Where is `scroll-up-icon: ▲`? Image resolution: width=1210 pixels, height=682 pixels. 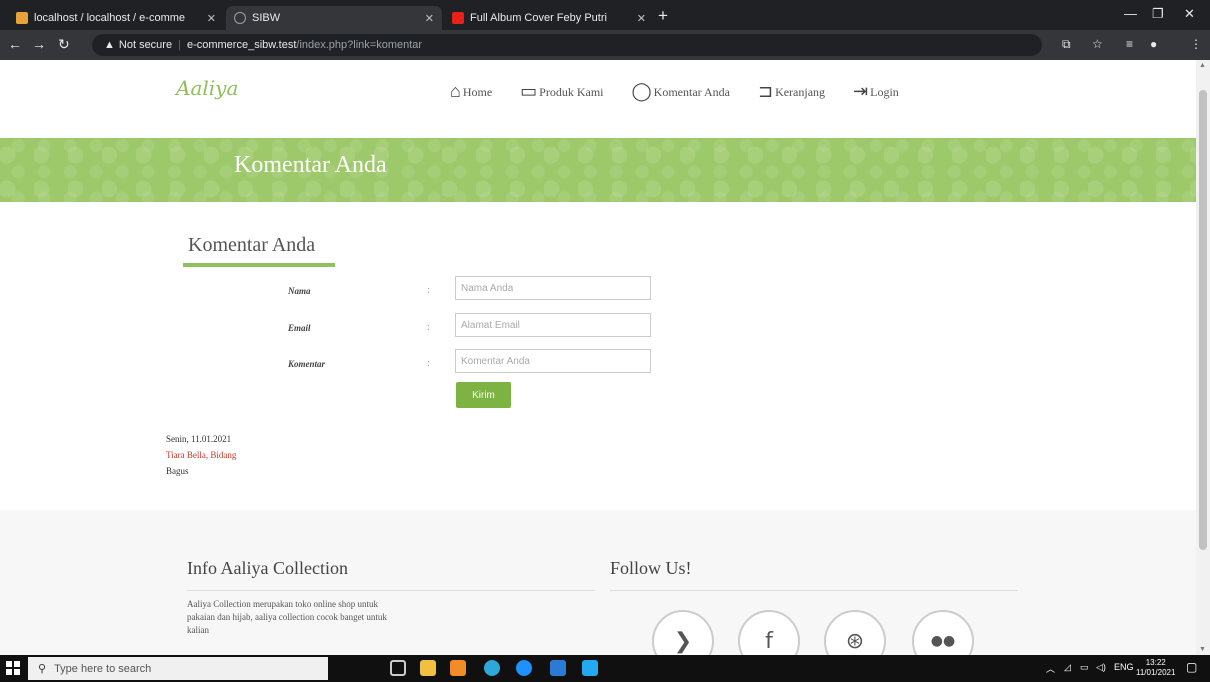 scroll-up-icon: ▲ is located at coordinates (1202, 65).